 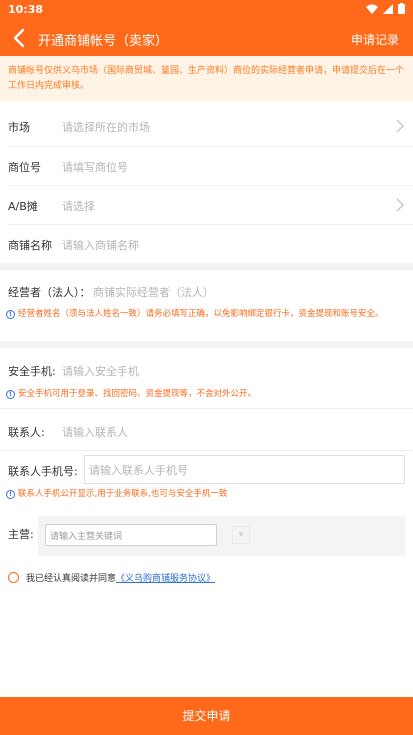 I want to click on ab-stall-placeholder: 请选择, so click(x=78, y=206).